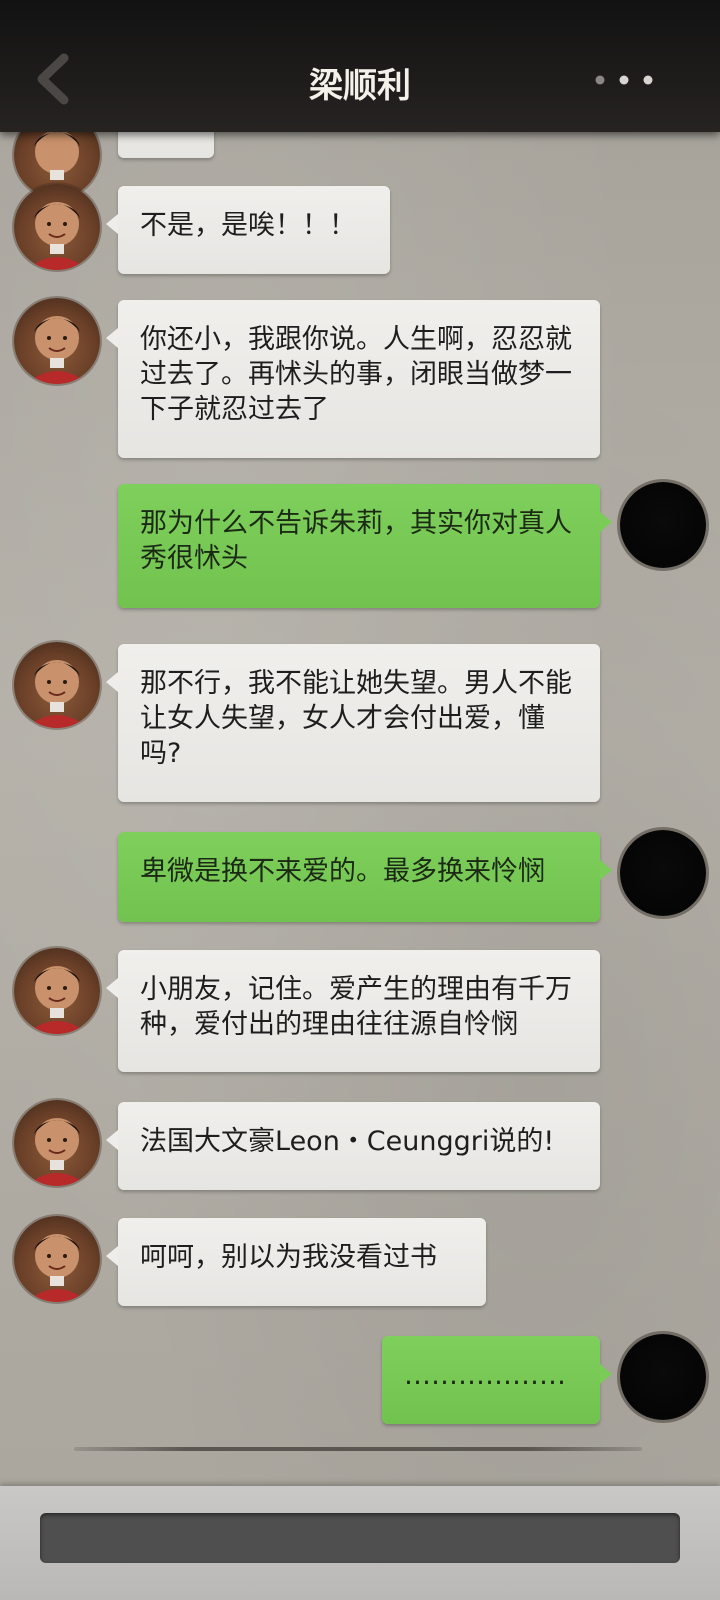 The image size is (720, 1600). I want to click on divider, so click(358, 1449).